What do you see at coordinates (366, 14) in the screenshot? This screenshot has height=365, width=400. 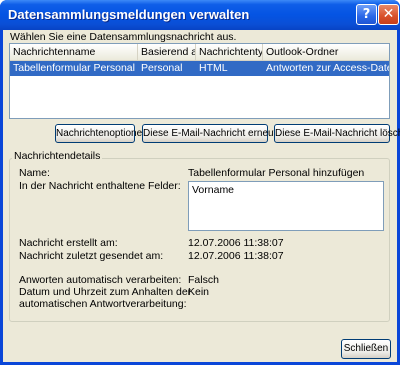 I see `help-button: ?` at bounding box center [366, 14].